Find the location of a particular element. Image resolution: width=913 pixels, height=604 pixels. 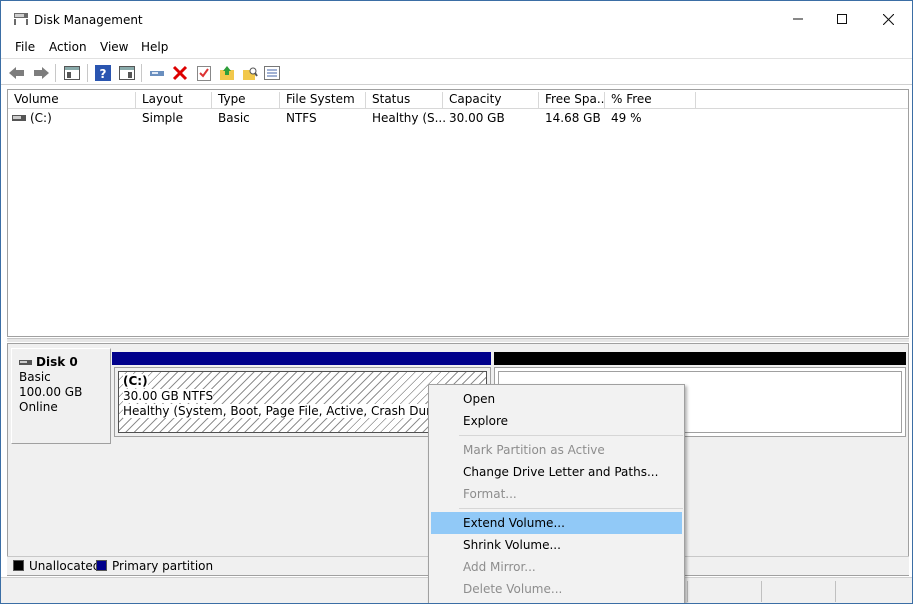

disk-management-icon is located at coordinates (21, 19).